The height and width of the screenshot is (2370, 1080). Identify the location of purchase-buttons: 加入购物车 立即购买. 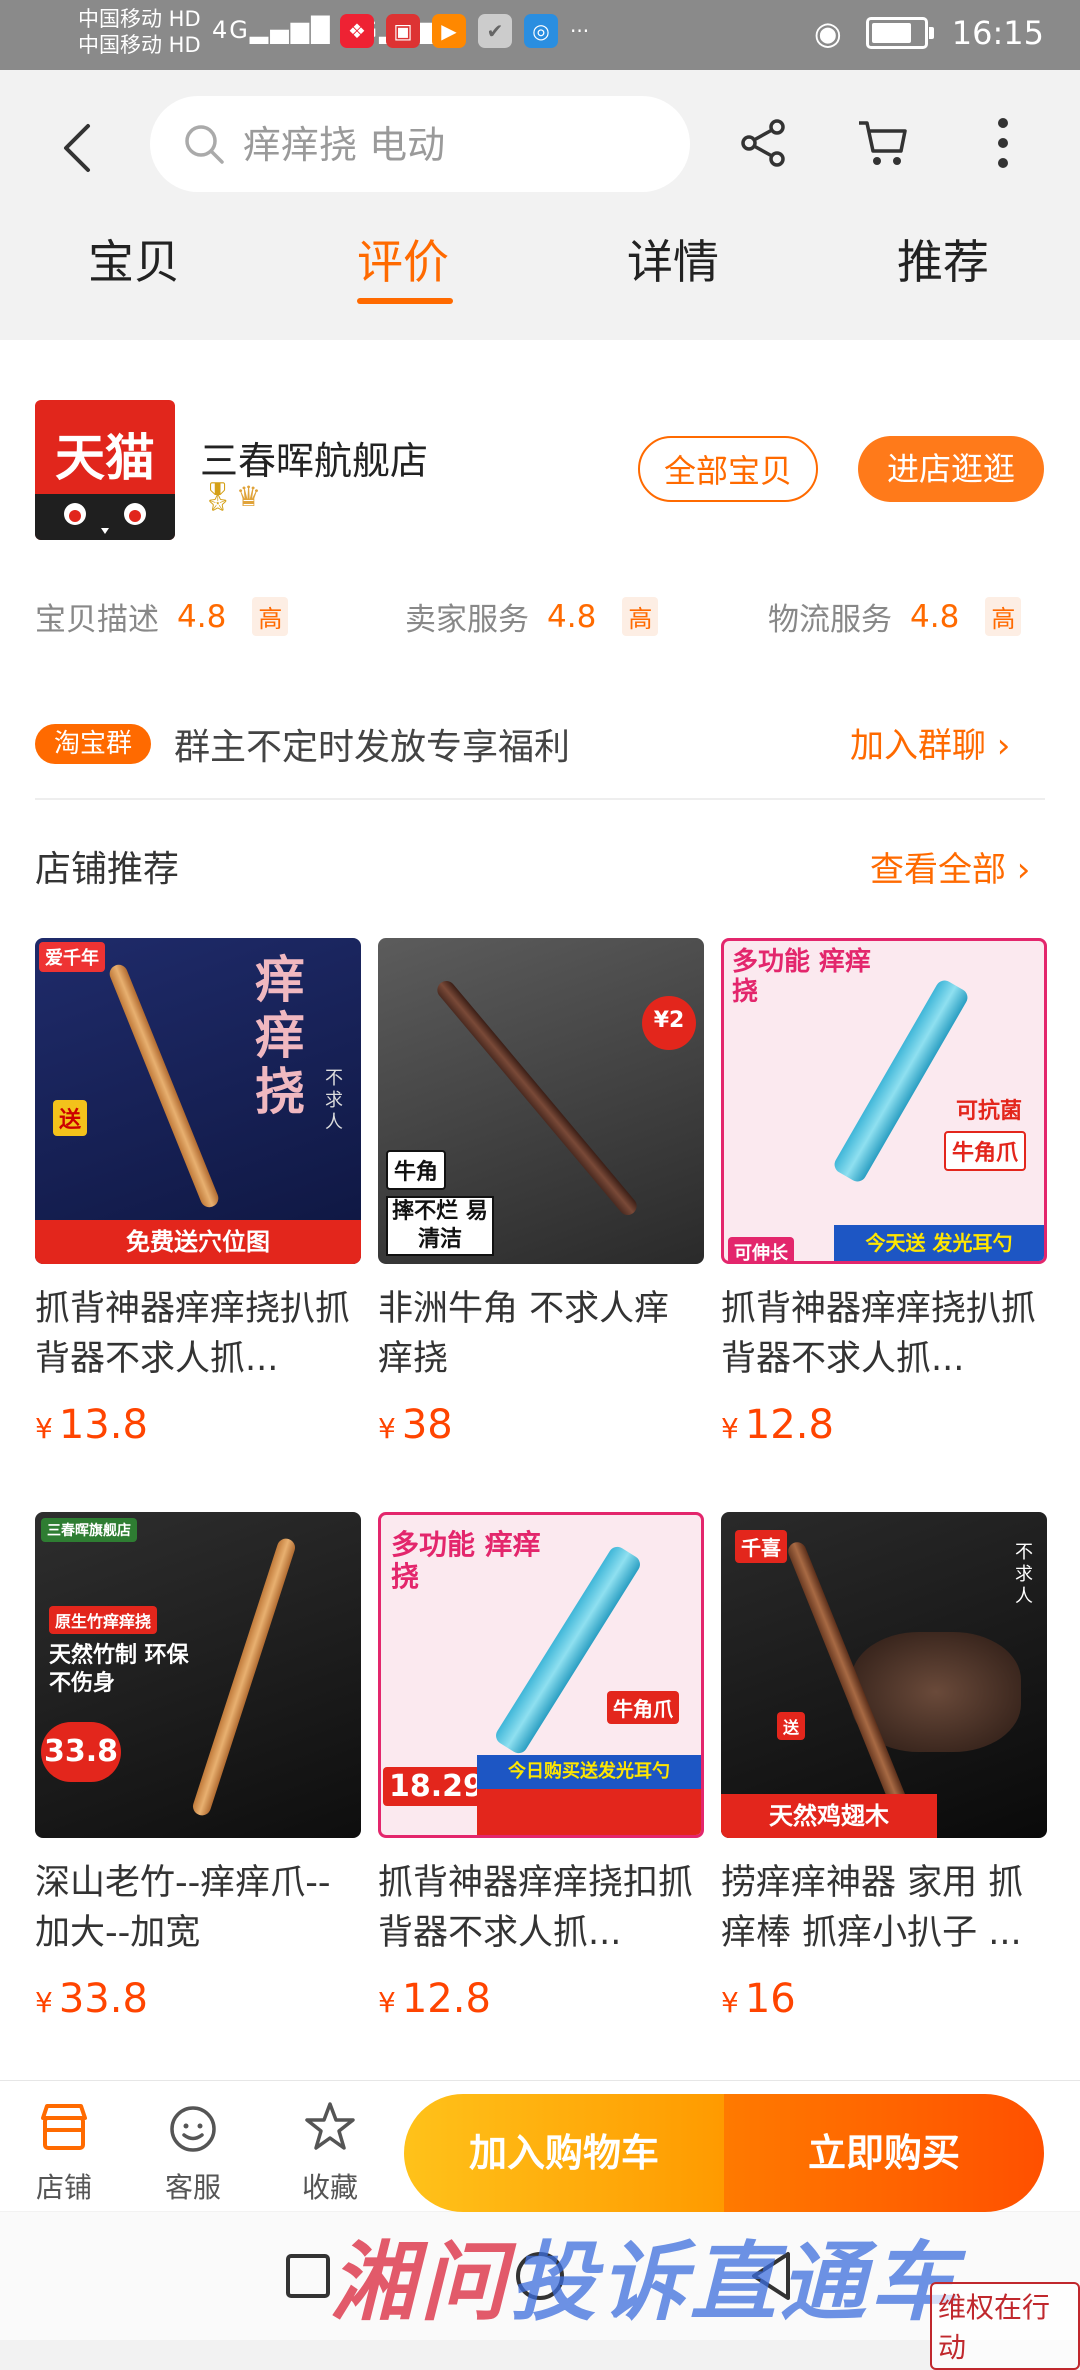
(724, 2153).